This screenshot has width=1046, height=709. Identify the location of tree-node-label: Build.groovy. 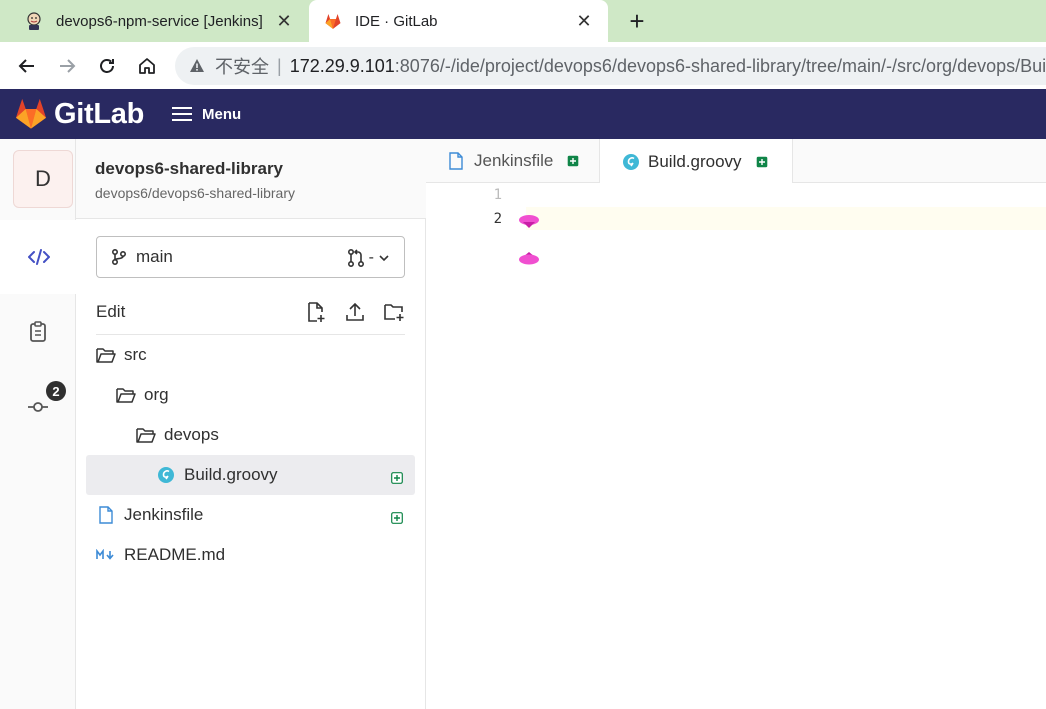
(231, 474).